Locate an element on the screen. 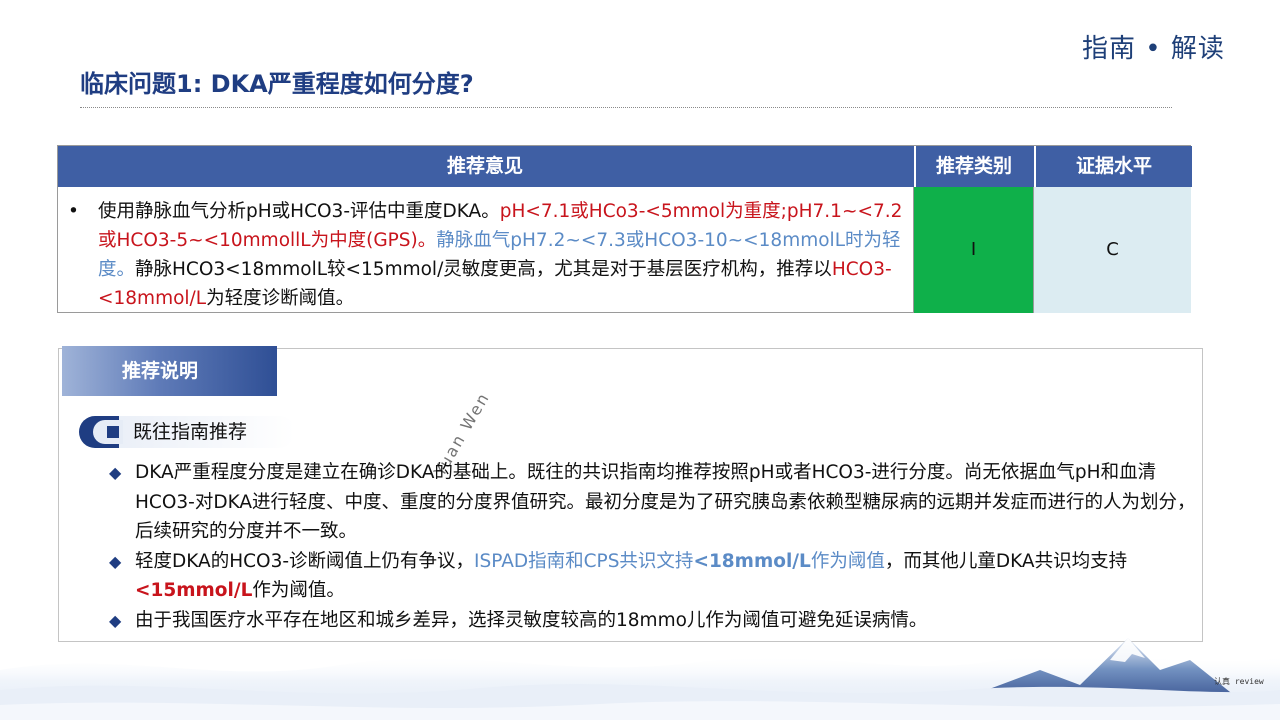 Image resolution: width=1280 pixels, height=720 pixels. recommendation-type-cell: I is located at coordinates (973, 250).